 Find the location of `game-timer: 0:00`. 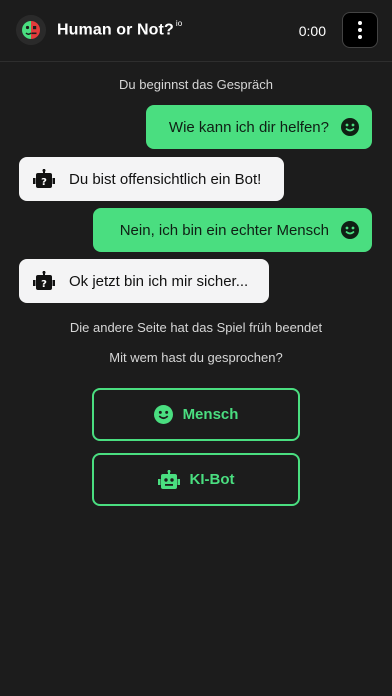

game-timer: 0:00 is located at coordinates (312, 31).